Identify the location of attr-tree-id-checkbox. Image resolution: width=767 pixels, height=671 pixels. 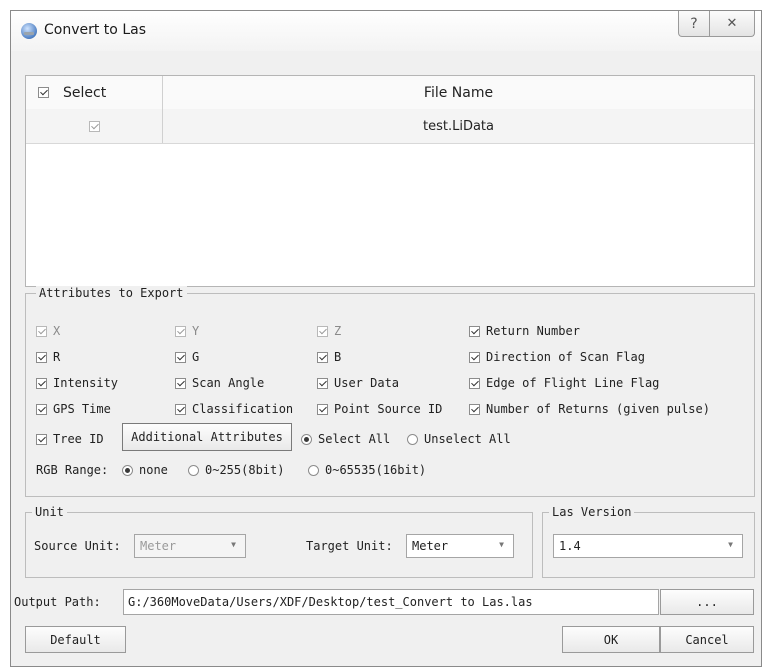
(41, 439).